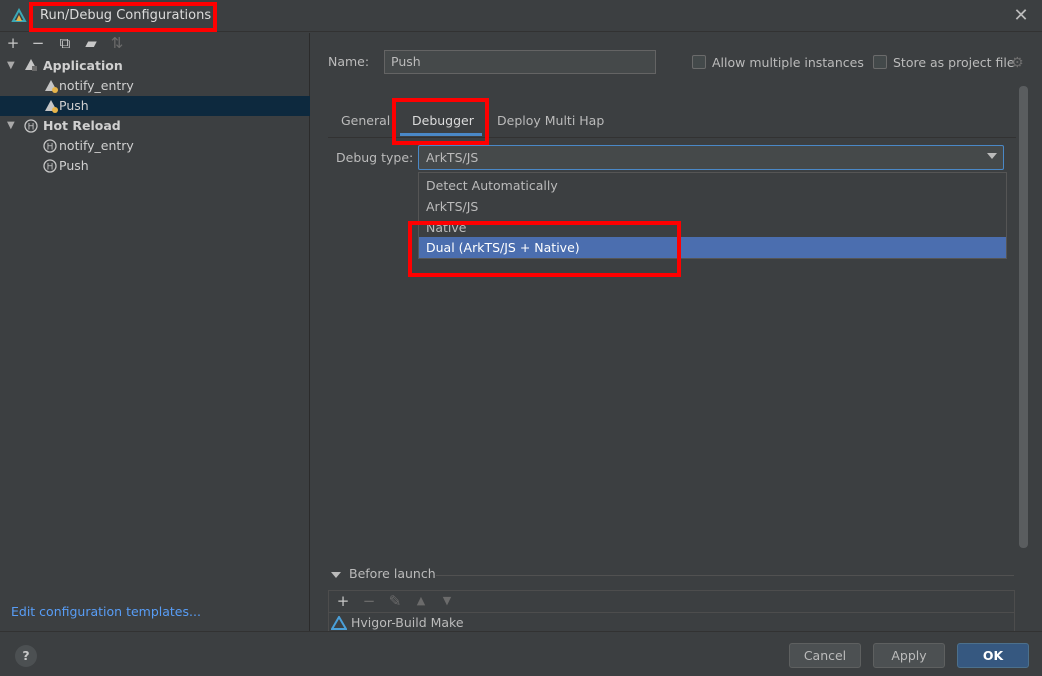 The height and width of the screenshot is (676, 1042). What do you see at coordinates (712, 206) in the screenshot?
I see `option-arkts-js: ArkTS/JS` at bounding box center [712, 206].